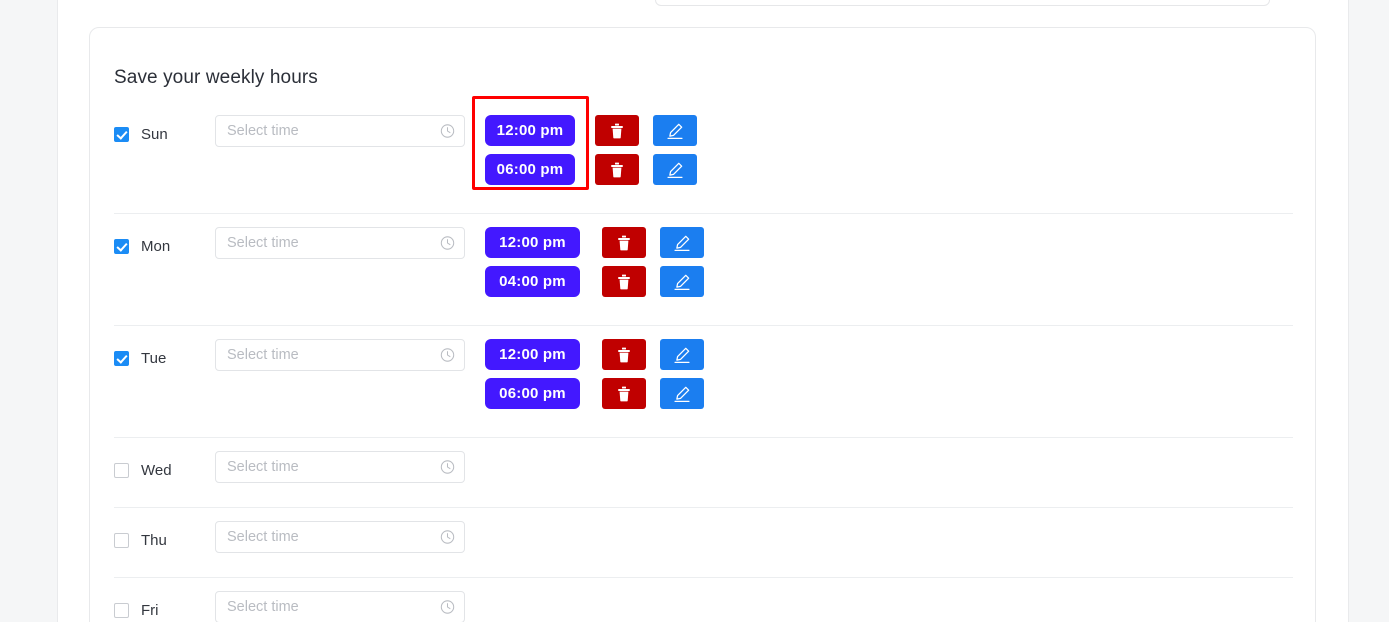 The image size is (1389, 622). I want to click on day-row-inner: Wed Select time, so click(703, 463).